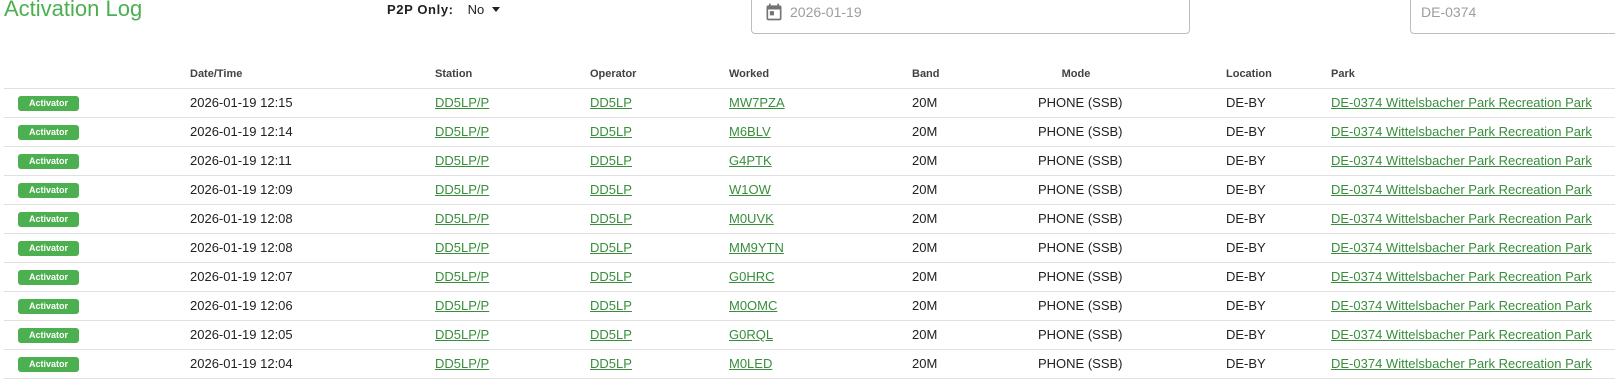  I want to click on worked-link: G4PTK, so click(750, 160).